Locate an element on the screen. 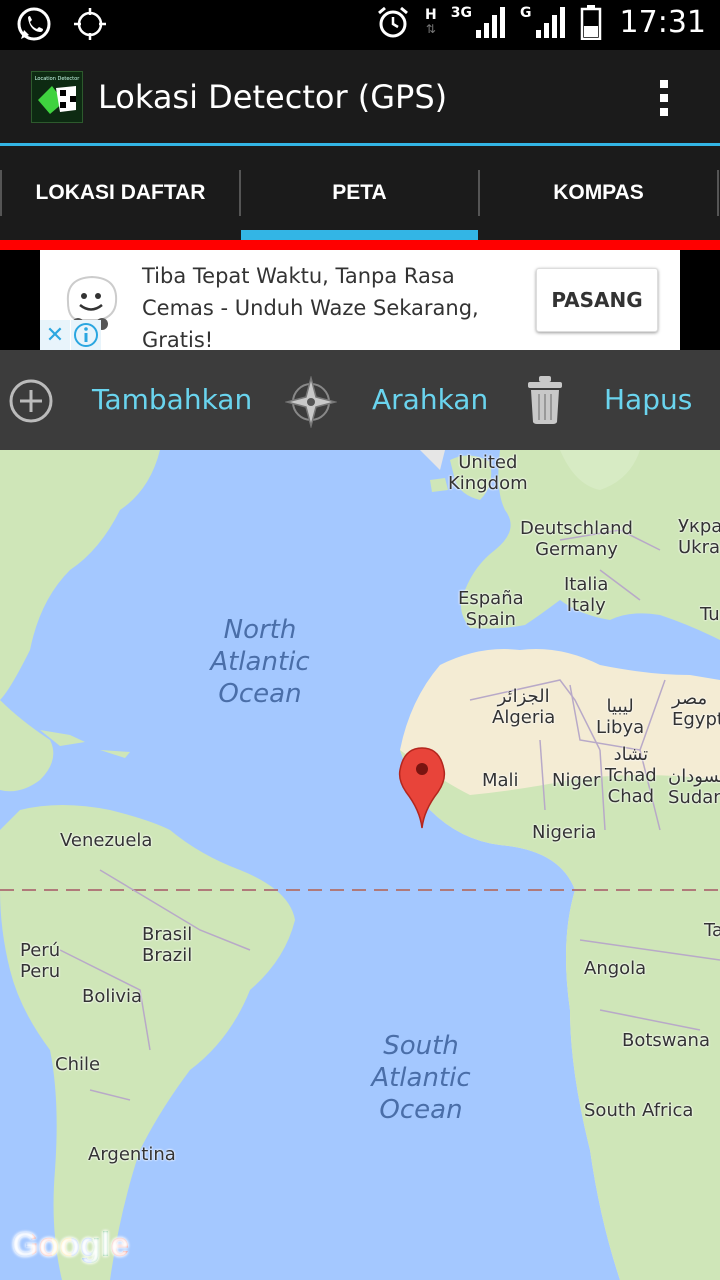 The image size is (720, 1280). google-logo: Google is located at coordinates (70, 1245).